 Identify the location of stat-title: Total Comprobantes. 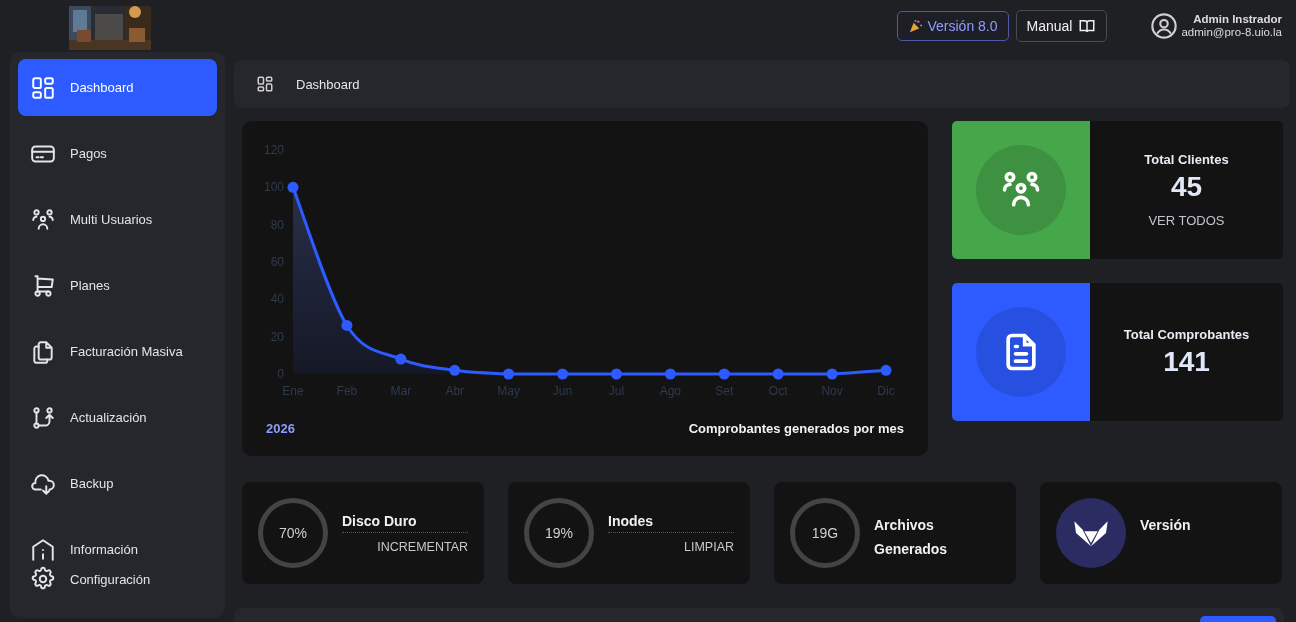
(1186, 334).